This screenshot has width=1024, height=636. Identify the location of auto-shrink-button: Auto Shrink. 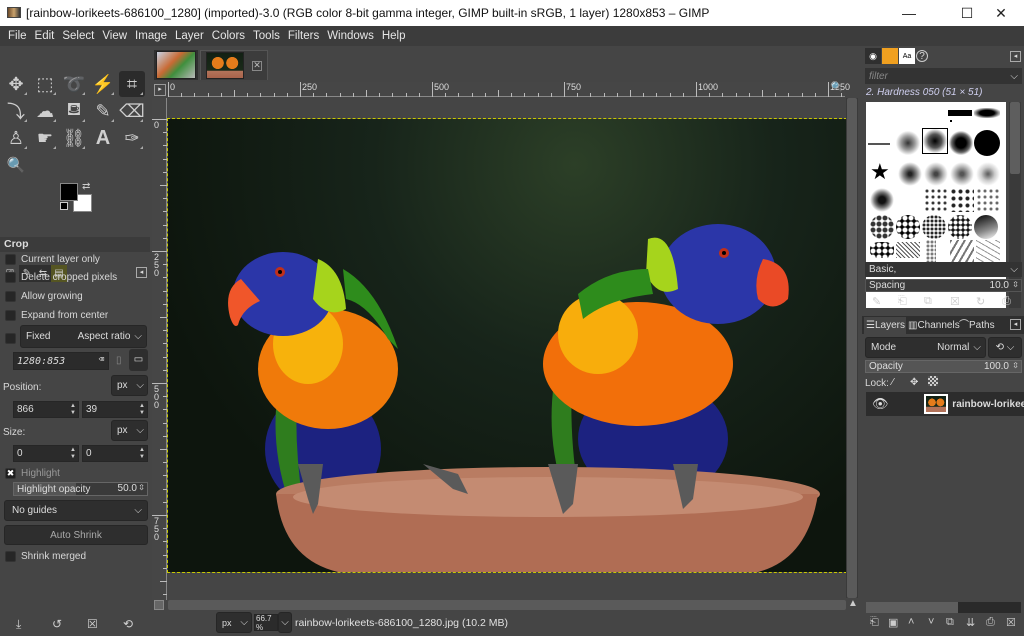
(76, 535).